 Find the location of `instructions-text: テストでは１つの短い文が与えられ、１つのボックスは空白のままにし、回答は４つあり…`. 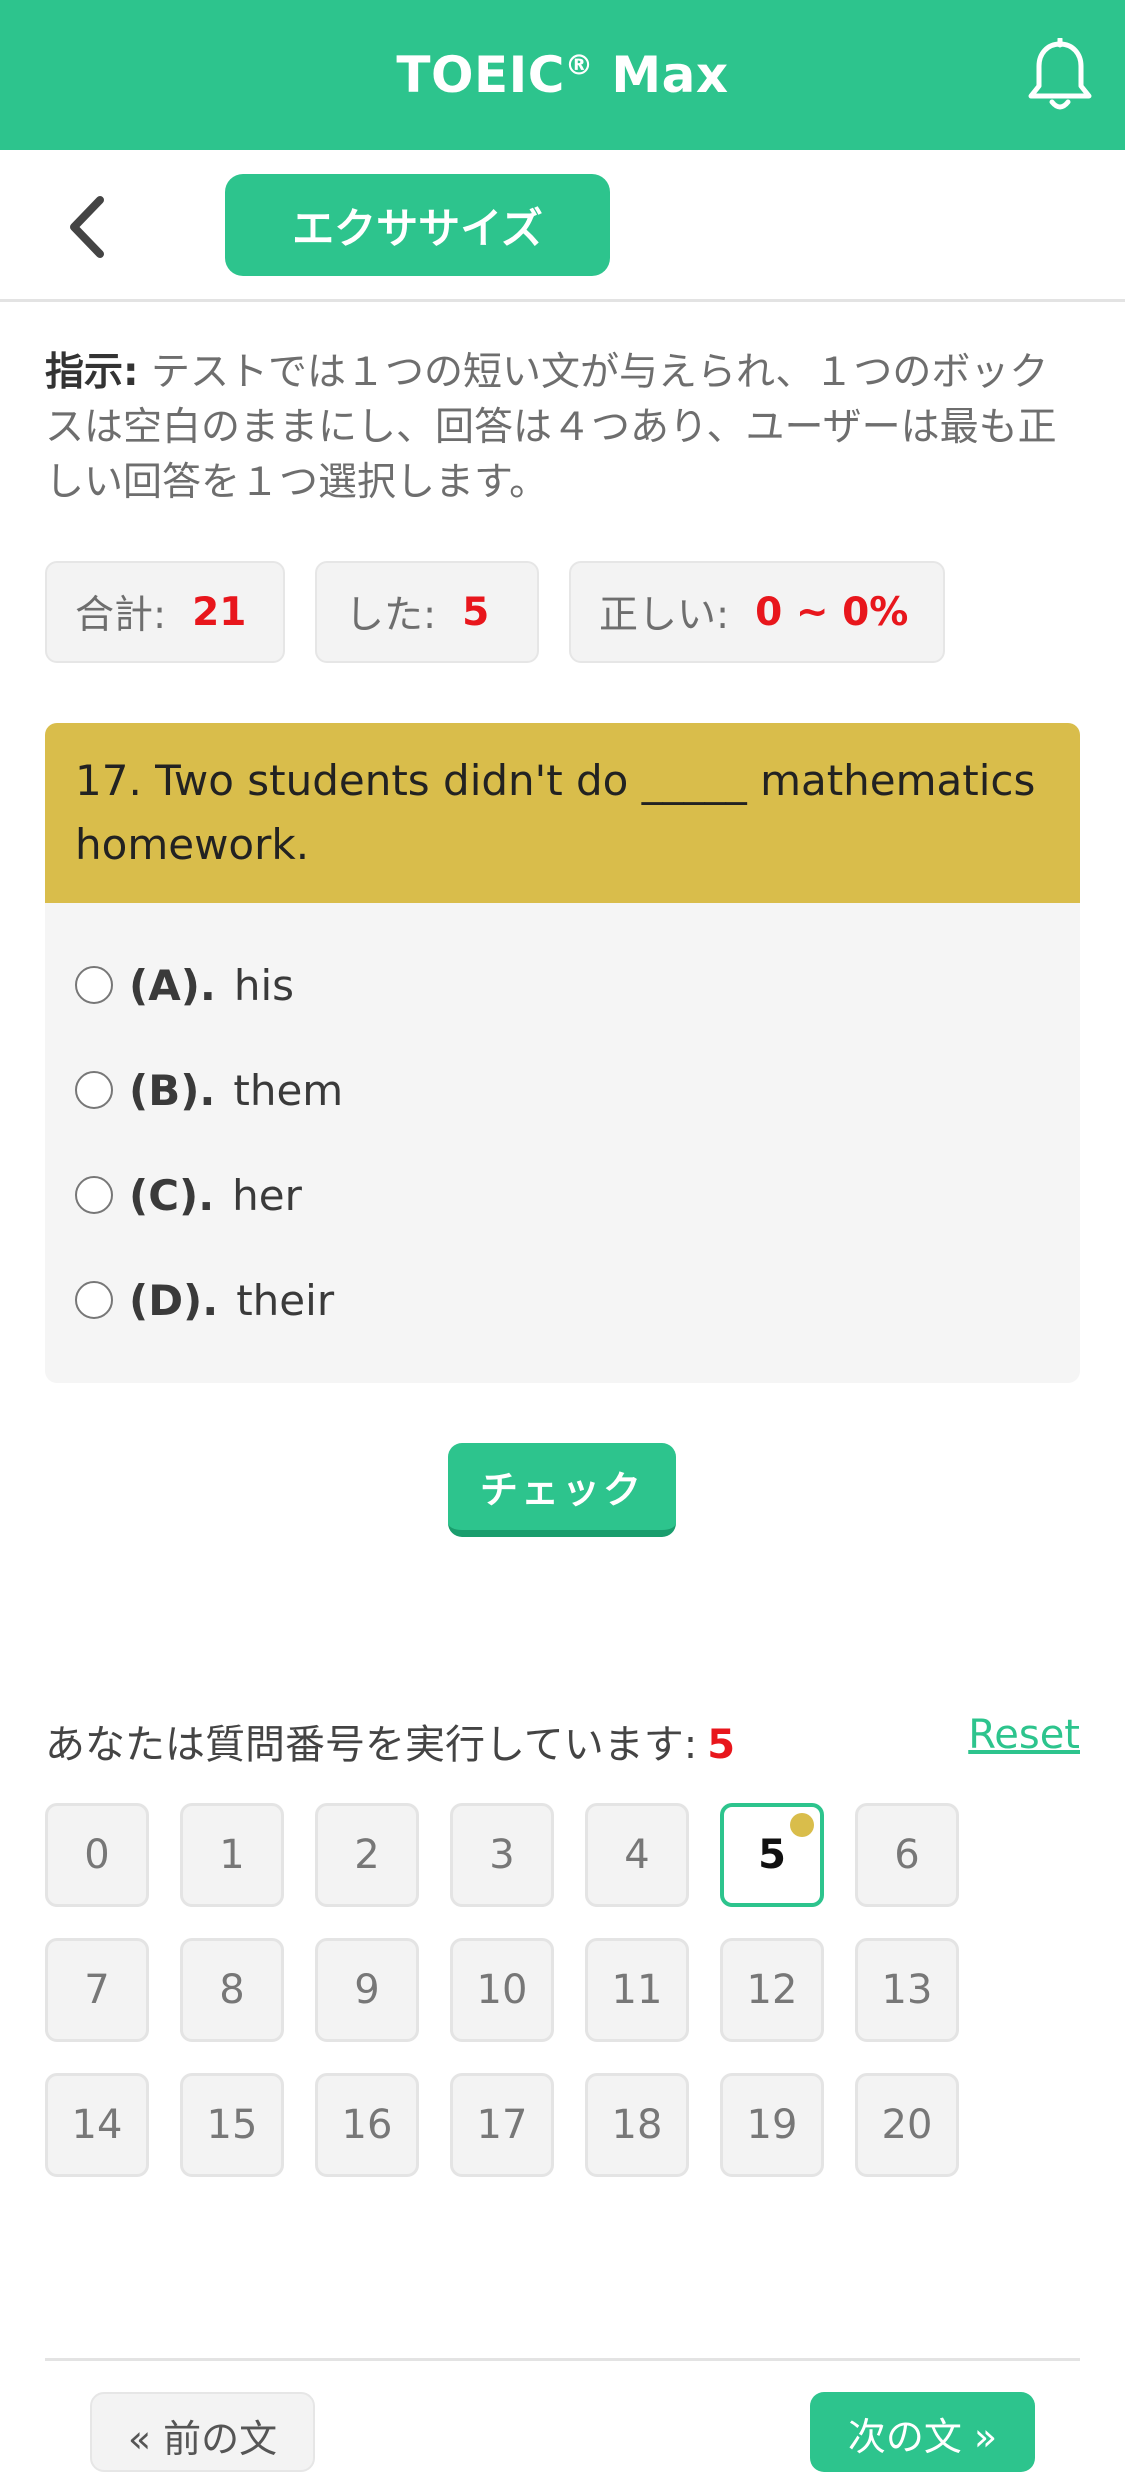

instructions-text: テストでは１つの短い文が与えられ、１つのボックスは空白のままにし、回答は４つあり… is located at coordinates (551, 427).